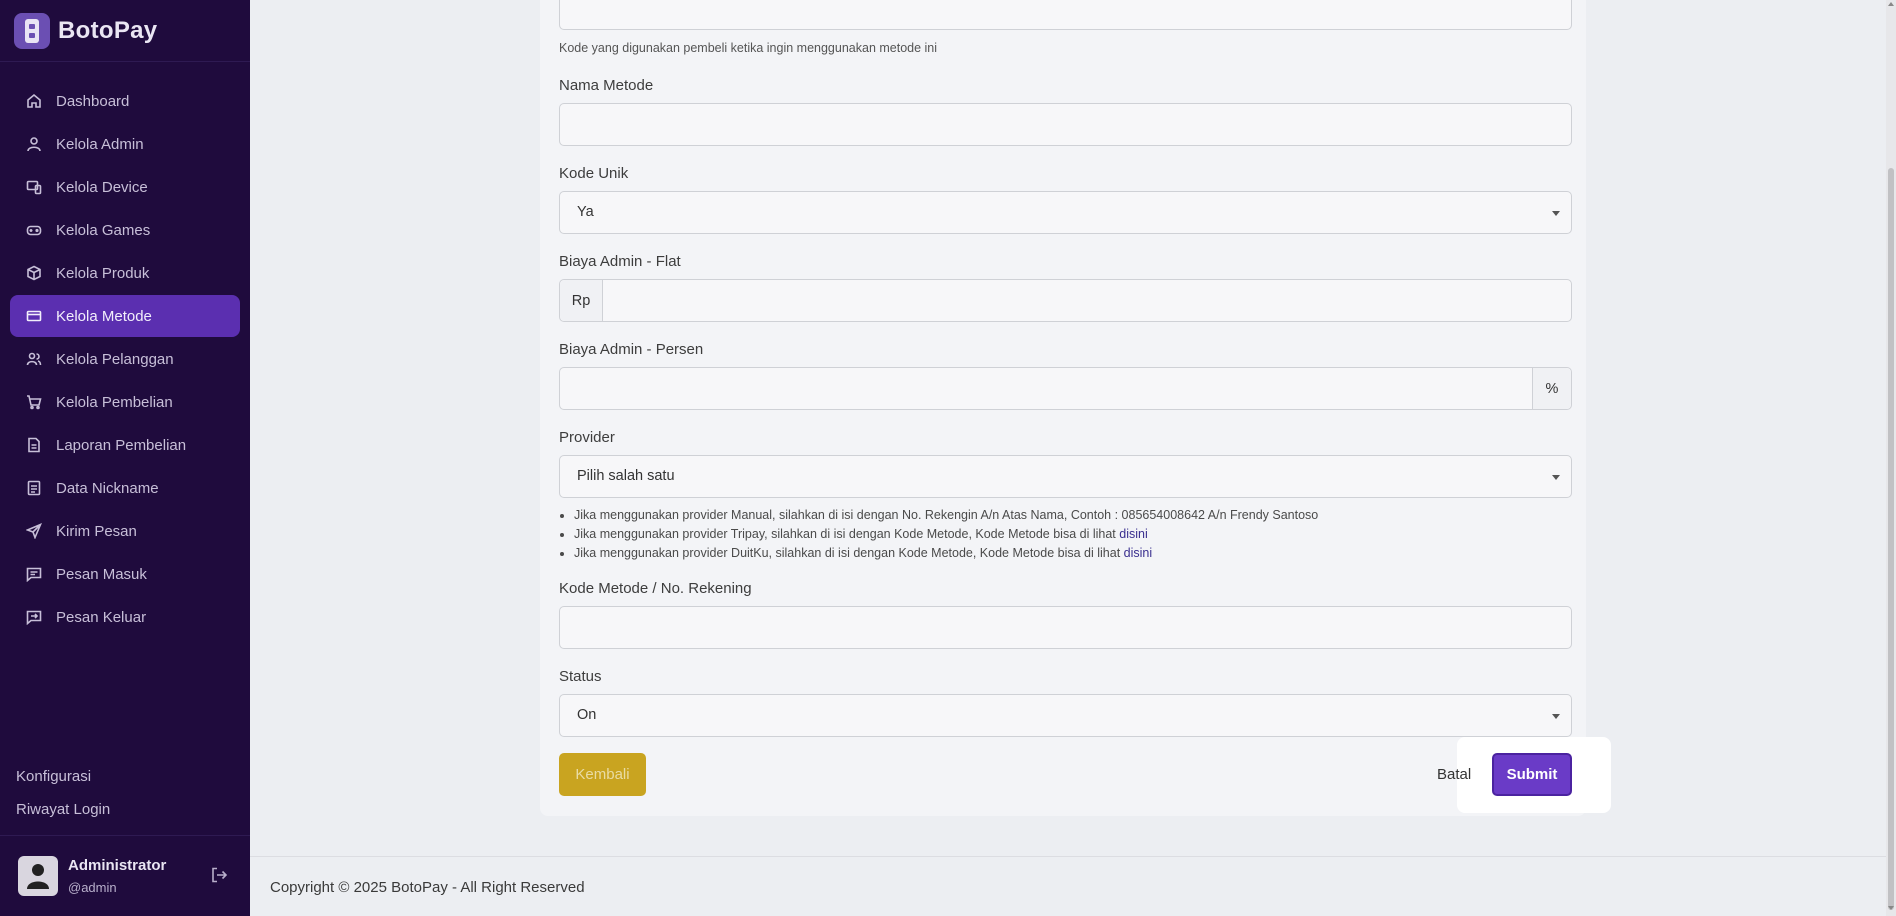  Describe the element at coordinates (117, 865) in the screenshot. I see `user-name: Administrator` at that location.